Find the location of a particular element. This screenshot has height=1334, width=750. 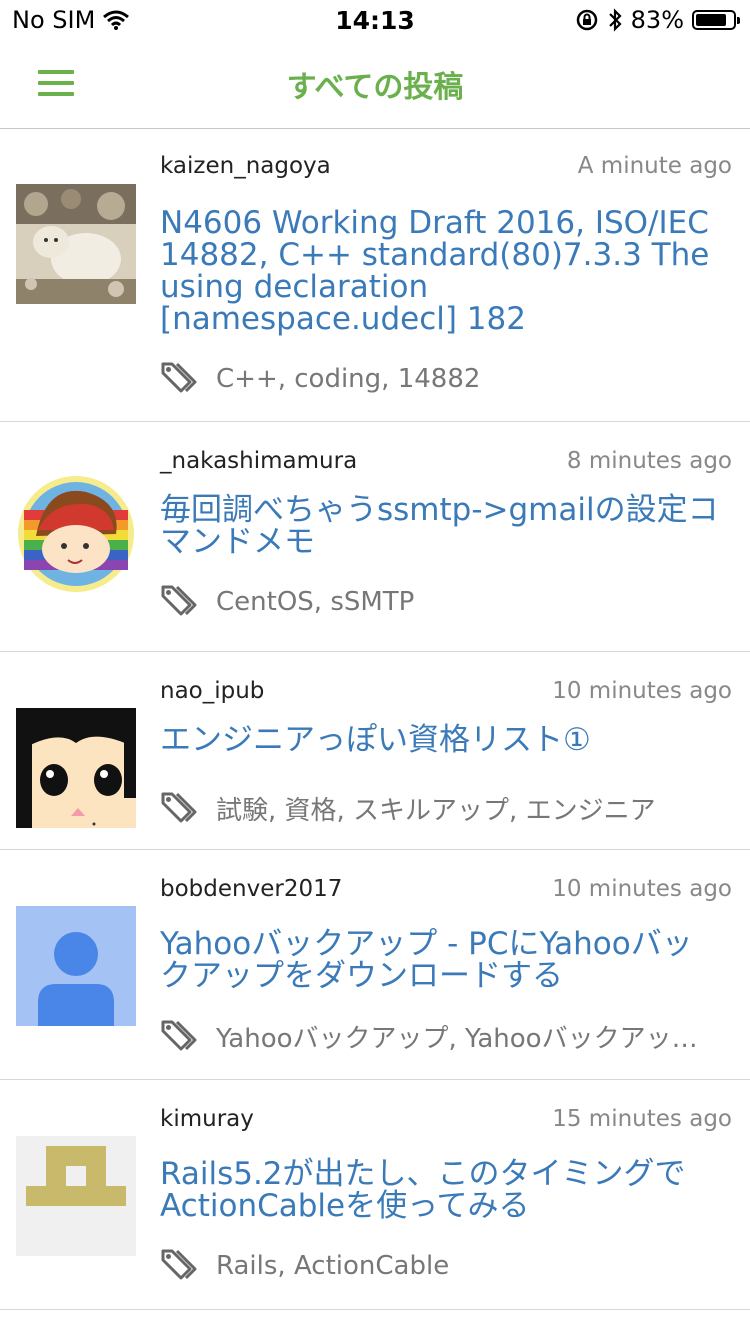

post-title: 毎回調べちゃうssmtp->gmailの設定コマンドメモ is located at coordinates (441, 526).